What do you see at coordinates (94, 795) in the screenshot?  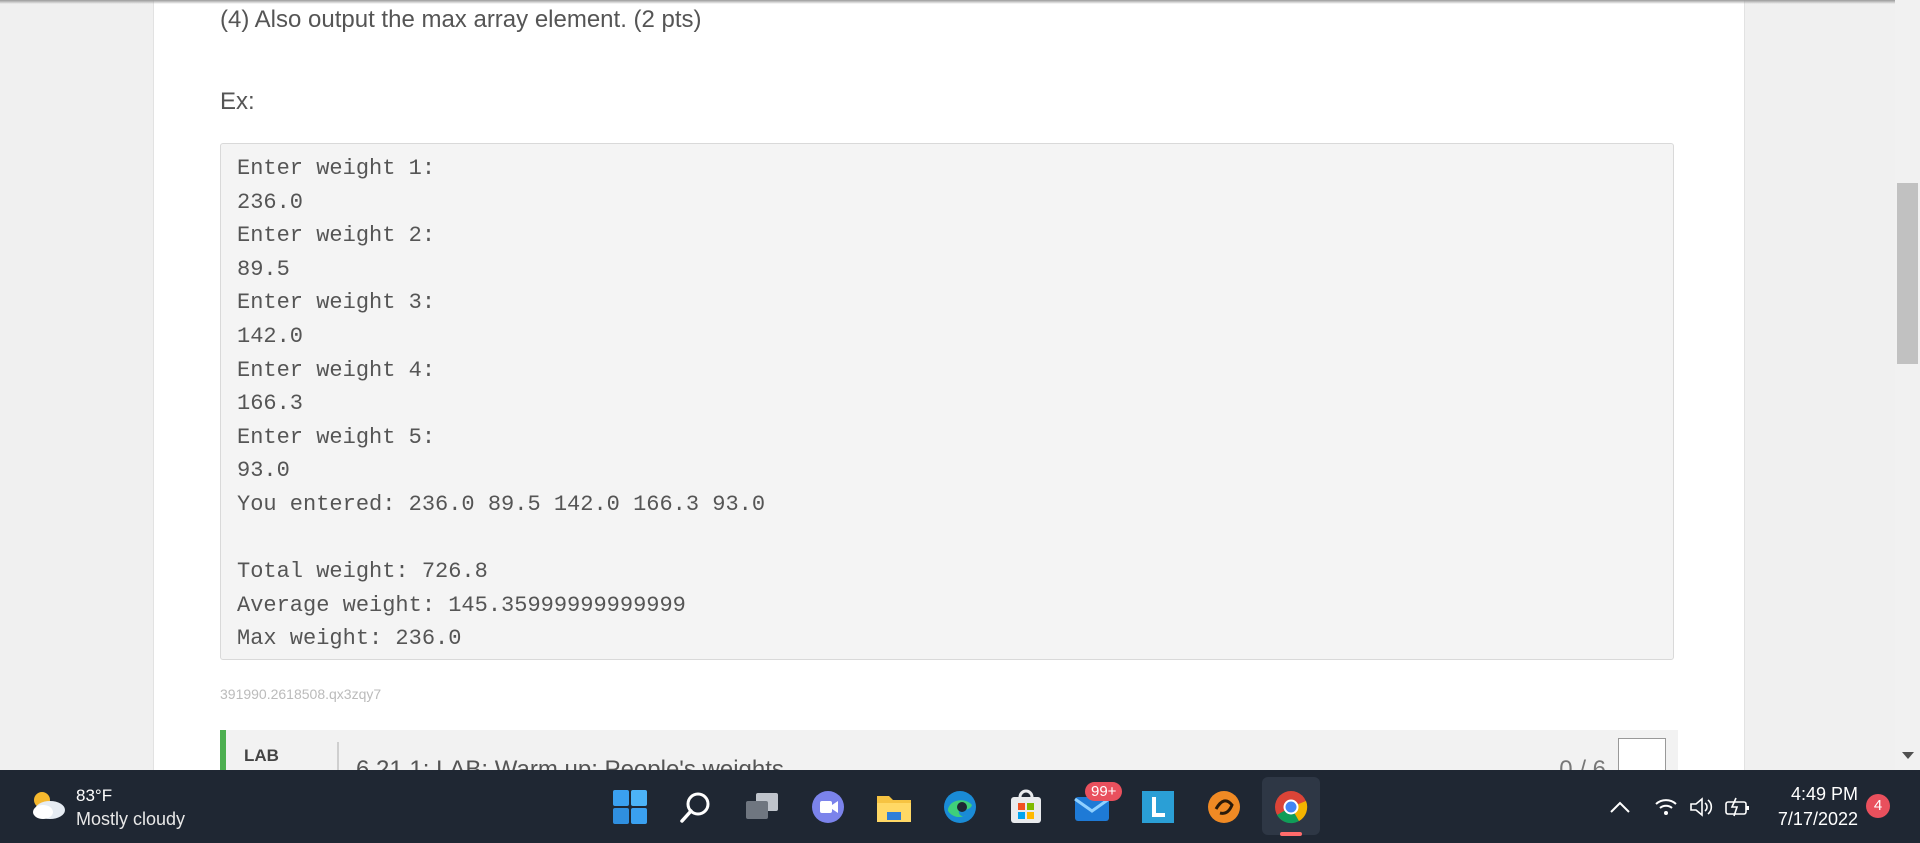 I see `weather-temperature: 83°F` at bounding box center [94, 795].